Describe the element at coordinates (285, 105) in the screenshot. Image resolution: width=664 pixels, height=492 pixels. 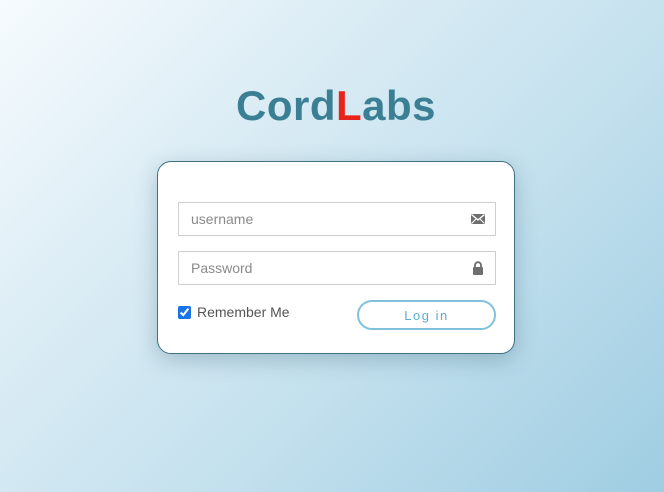
I see `brand-name-part1: Cord` at that location.